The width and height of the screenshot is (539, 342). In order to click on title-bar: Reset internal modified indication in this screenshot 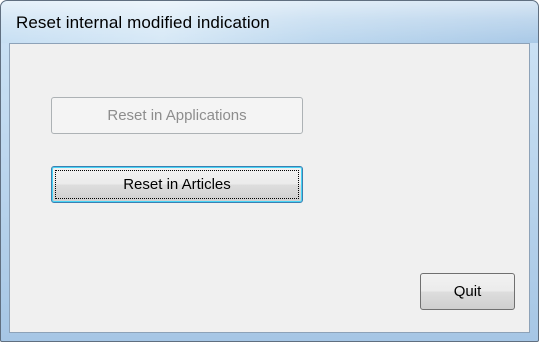, I will do `click(269, 22)`.